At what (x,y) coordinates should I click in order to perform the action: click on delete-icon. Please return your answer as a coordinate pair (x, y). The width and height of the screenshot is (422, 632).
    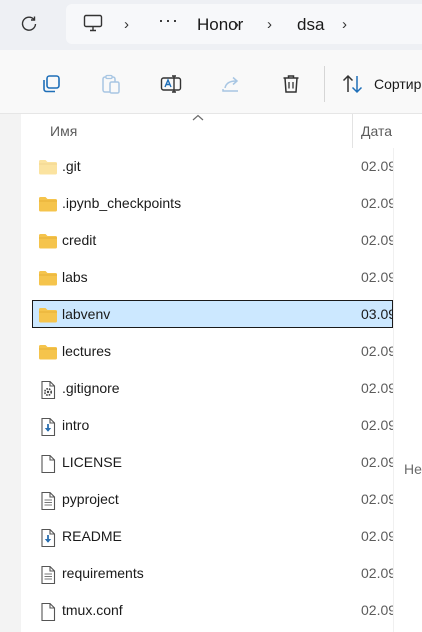
    Looking at the image, I should click on (291, 84).